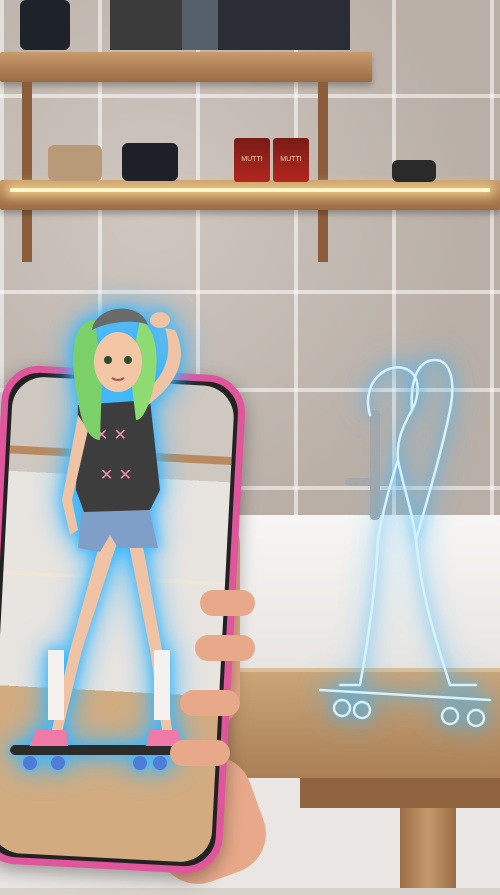  What do you see at coordinates (414, 171) in the screenshot?
I see `black-kettle` at bounding box center [414, 171].